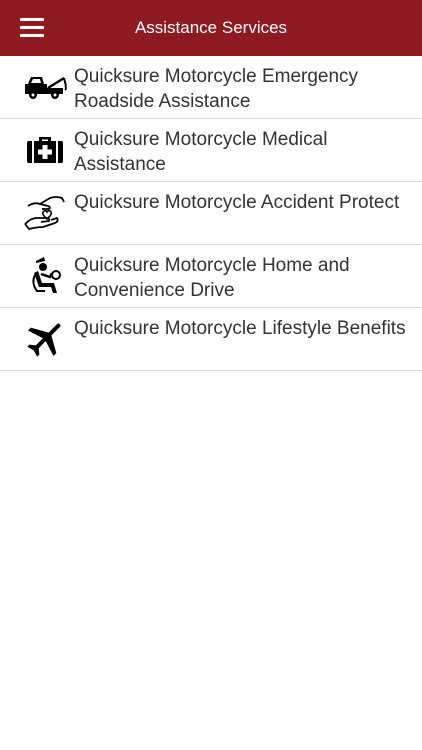 Image resolution: width=422 pixels, height=750 pixels. Describe the element at coordinates (45, 276) in the screenshot. I see `seated-driver-icon` at that location.